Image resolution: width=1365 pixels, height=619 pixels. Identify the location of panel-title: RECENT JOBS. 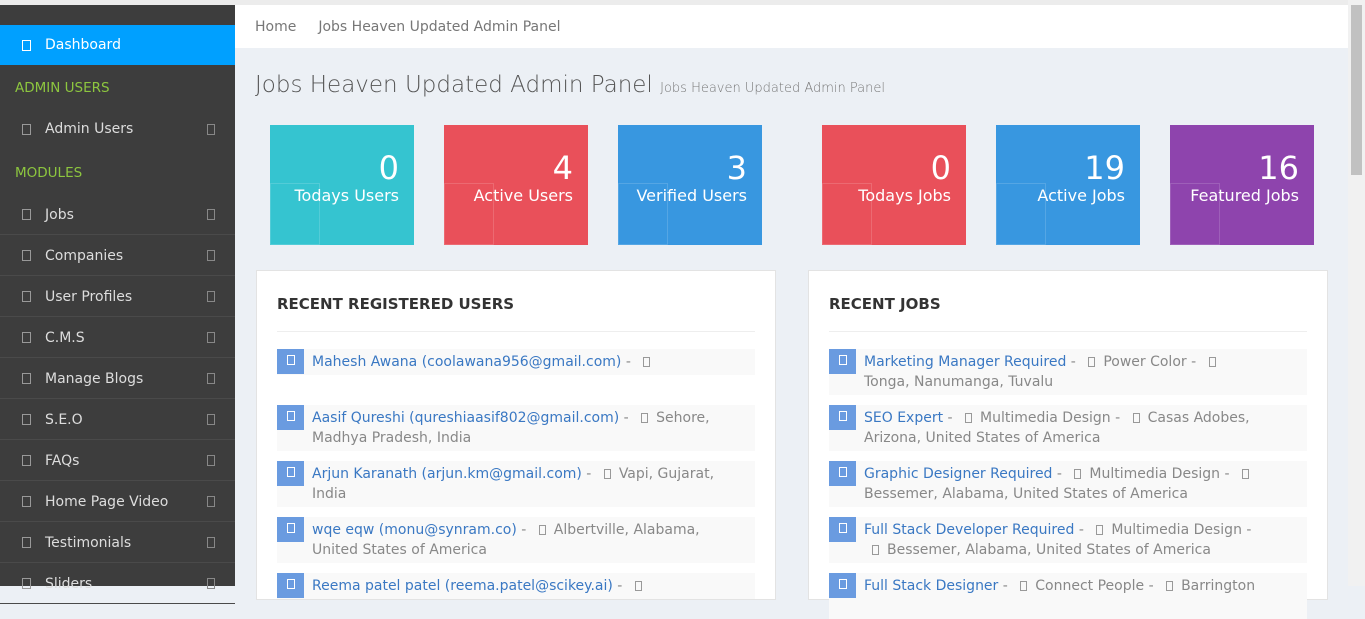
(885, 304).